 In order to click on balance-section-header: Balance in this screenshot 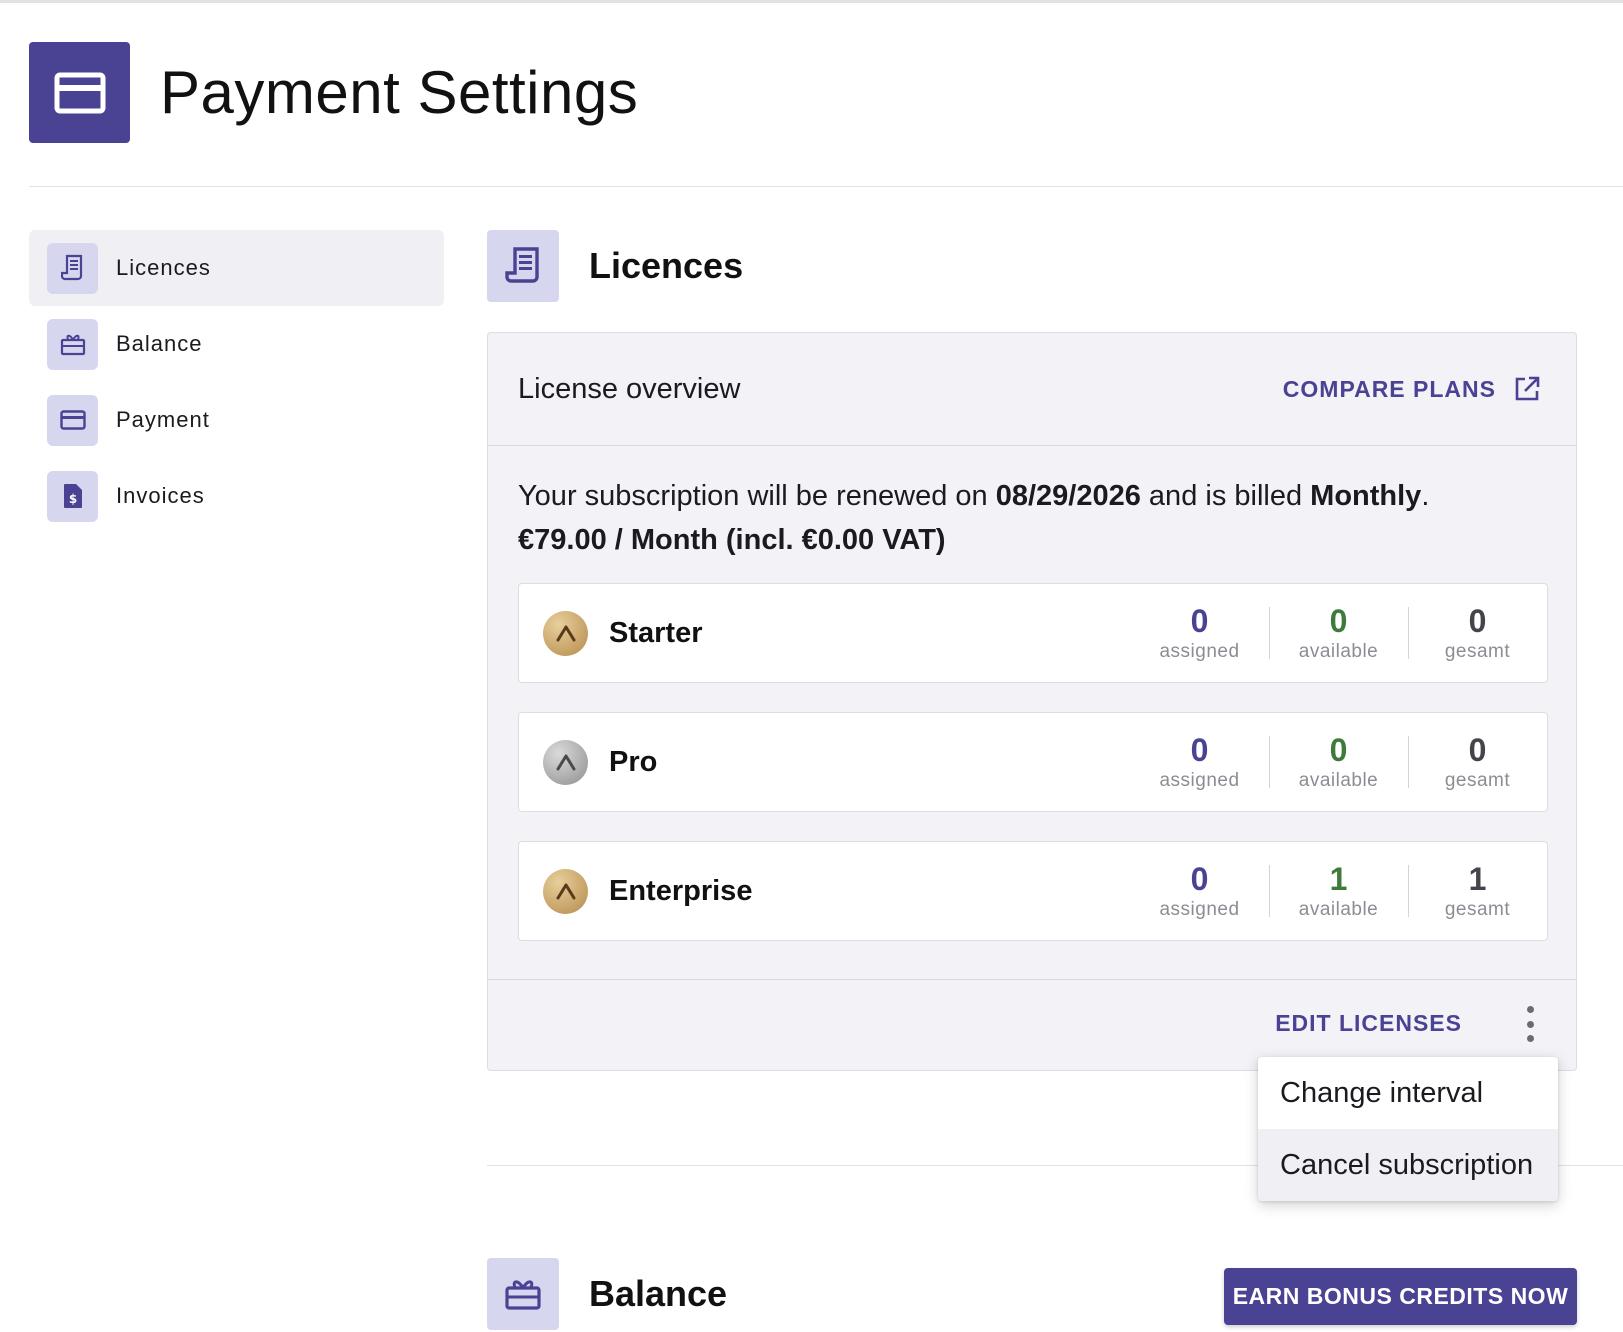, I will do `click(607, 1294)`.